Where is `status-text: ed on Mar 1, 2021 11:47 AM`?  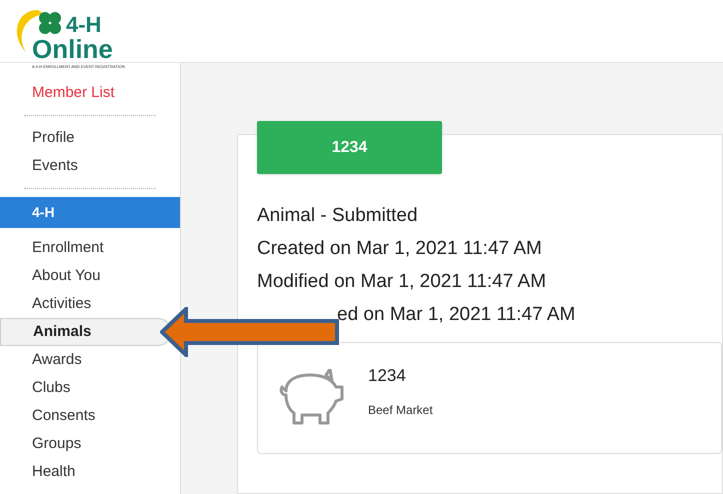
status-text: ed on Mar 1, 2021 11:47 AM is located at coordinates (456, 315).